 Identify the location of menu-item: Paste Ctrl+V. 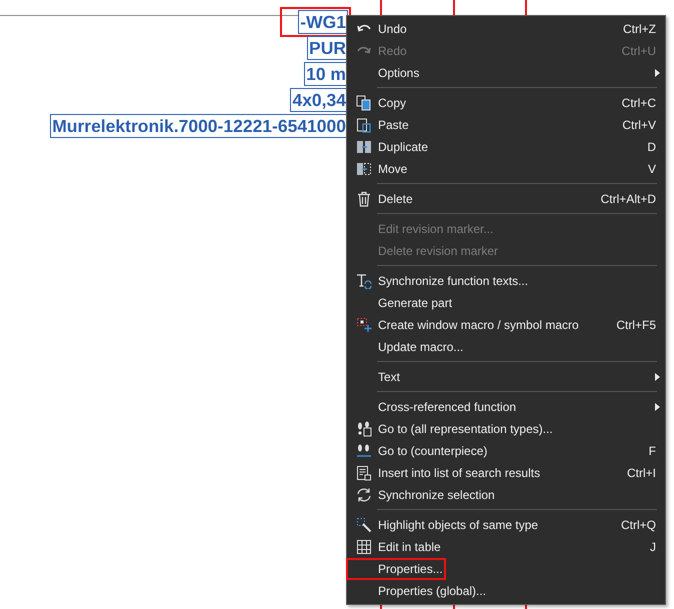
(506, 125).